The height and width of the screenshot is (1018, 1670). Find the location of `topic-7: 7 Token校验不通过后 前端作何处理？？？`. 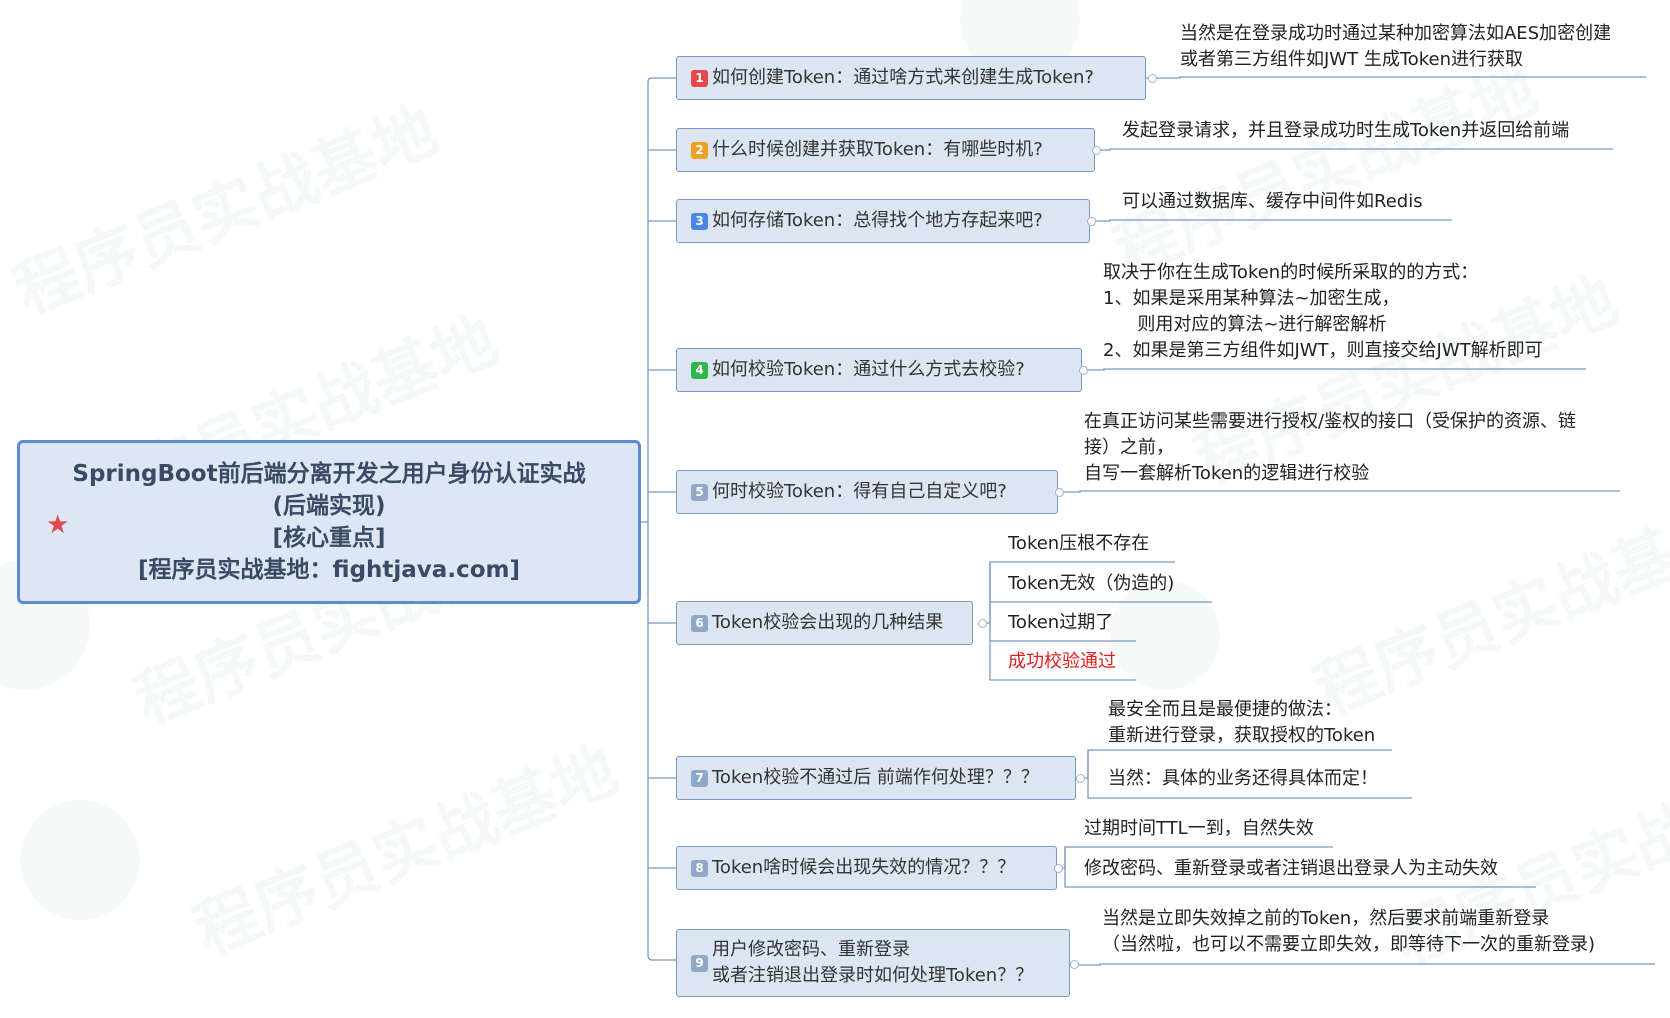

topic-7: 7 Token校验不通过后 前端作何处理？？？ is located at coordinates (876, 778).